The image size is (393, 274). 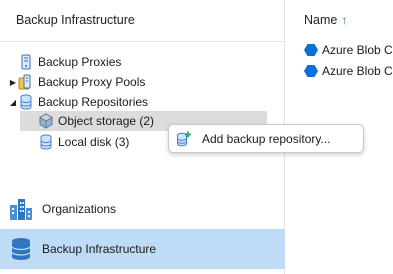 I want to click on nav-item-backup-infrastructure: Backup Infrastructure, so click(x=142, y=249).